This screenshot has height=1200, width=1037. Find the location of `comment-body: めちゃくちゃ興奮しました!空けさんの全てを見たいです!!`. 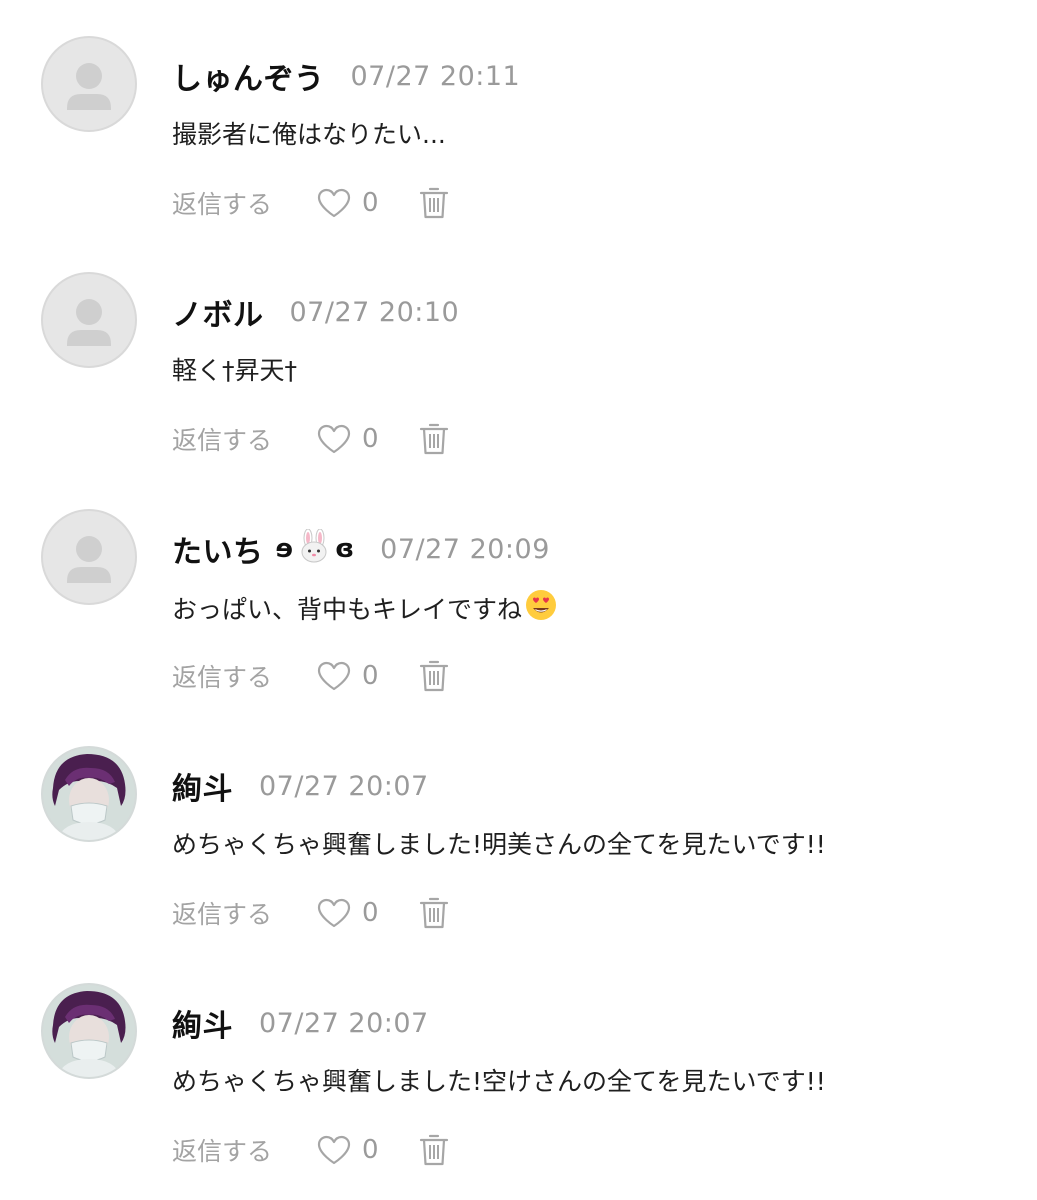

comment-body: めちゃくちゃ興奮しました!空けさんの全てを見たいです!! is located at coordinates (499, 1081).